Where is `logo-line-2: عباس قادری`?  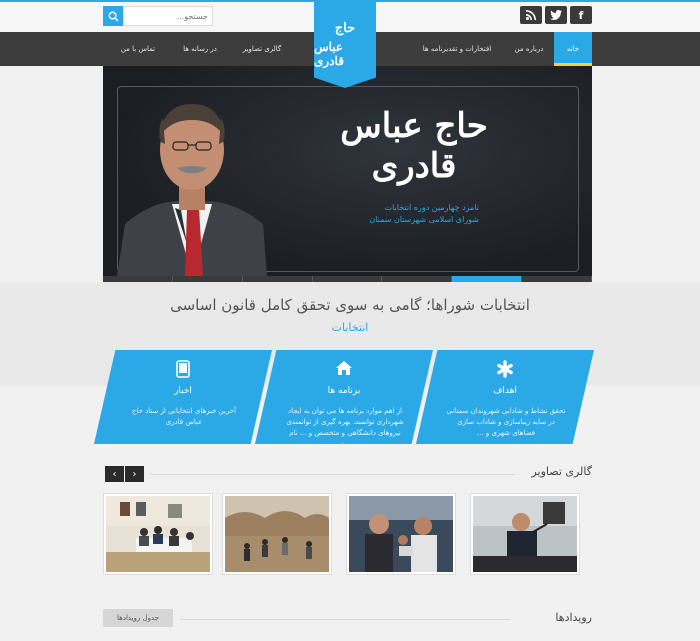 logo-line-2: عباس قادری is located at coordinates (329, 53).